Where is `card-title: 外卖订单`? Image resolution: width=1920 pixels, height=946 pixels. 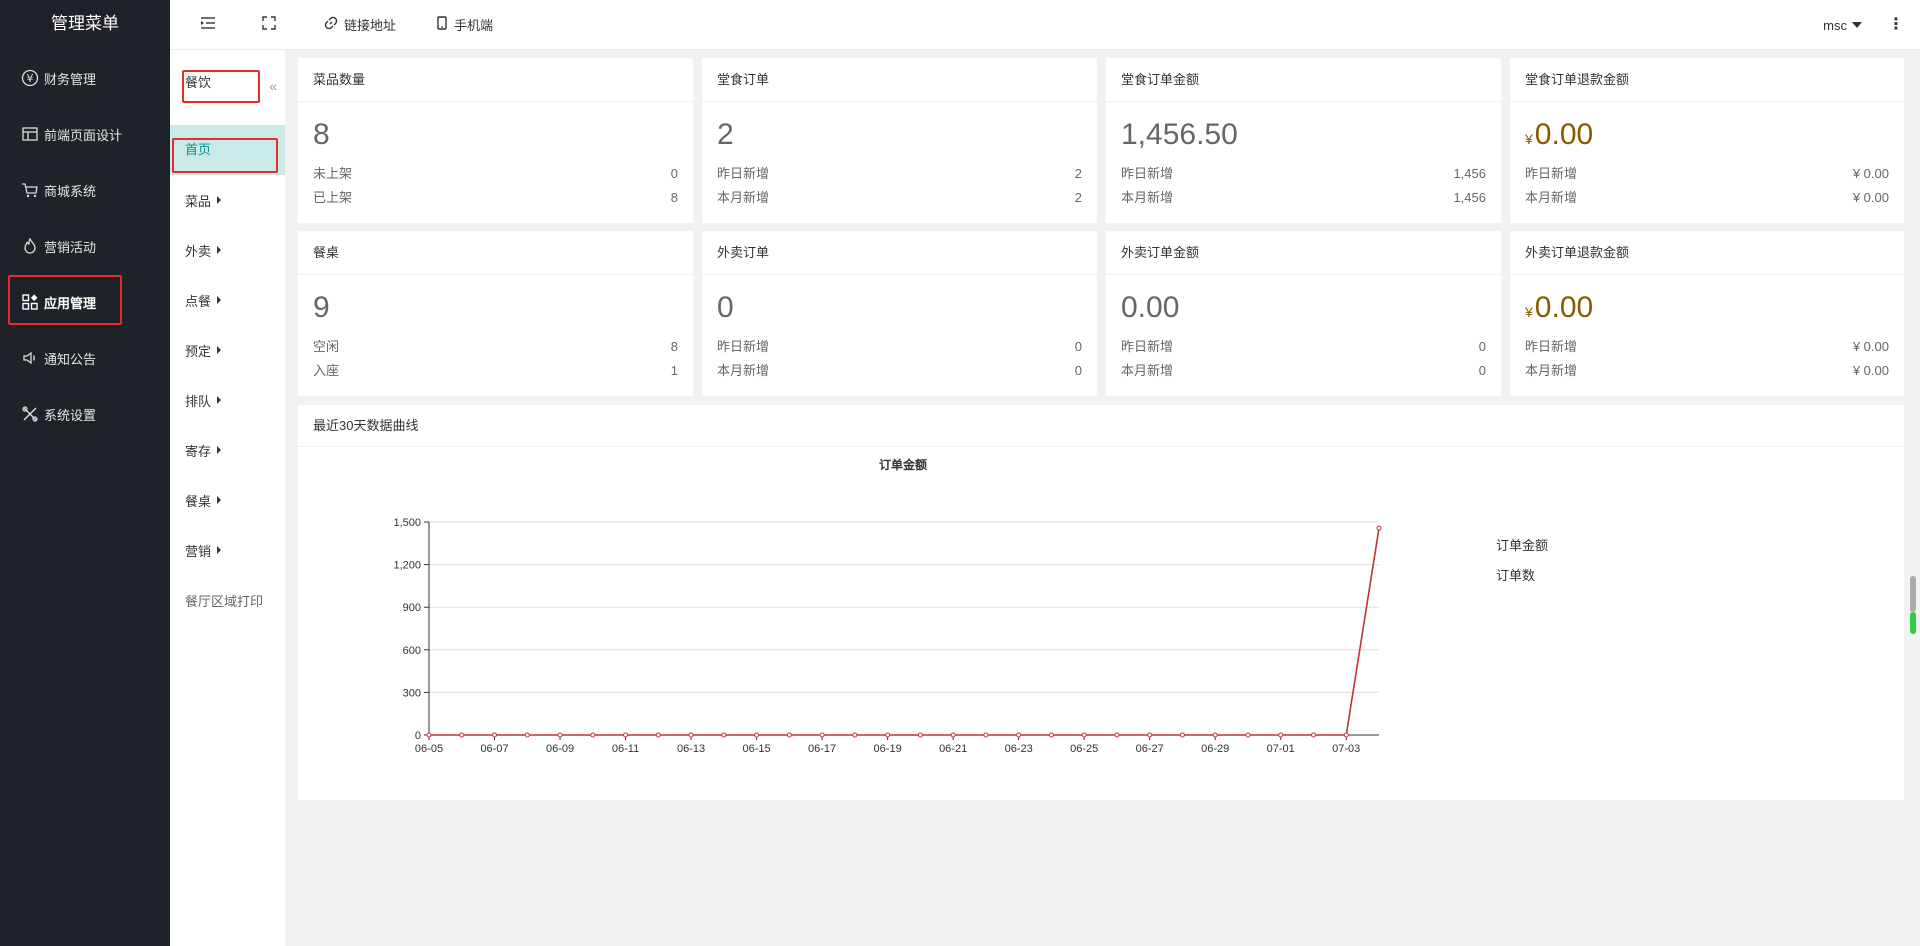 card-title: 外卖订单 is located at coordinates (899, 253).